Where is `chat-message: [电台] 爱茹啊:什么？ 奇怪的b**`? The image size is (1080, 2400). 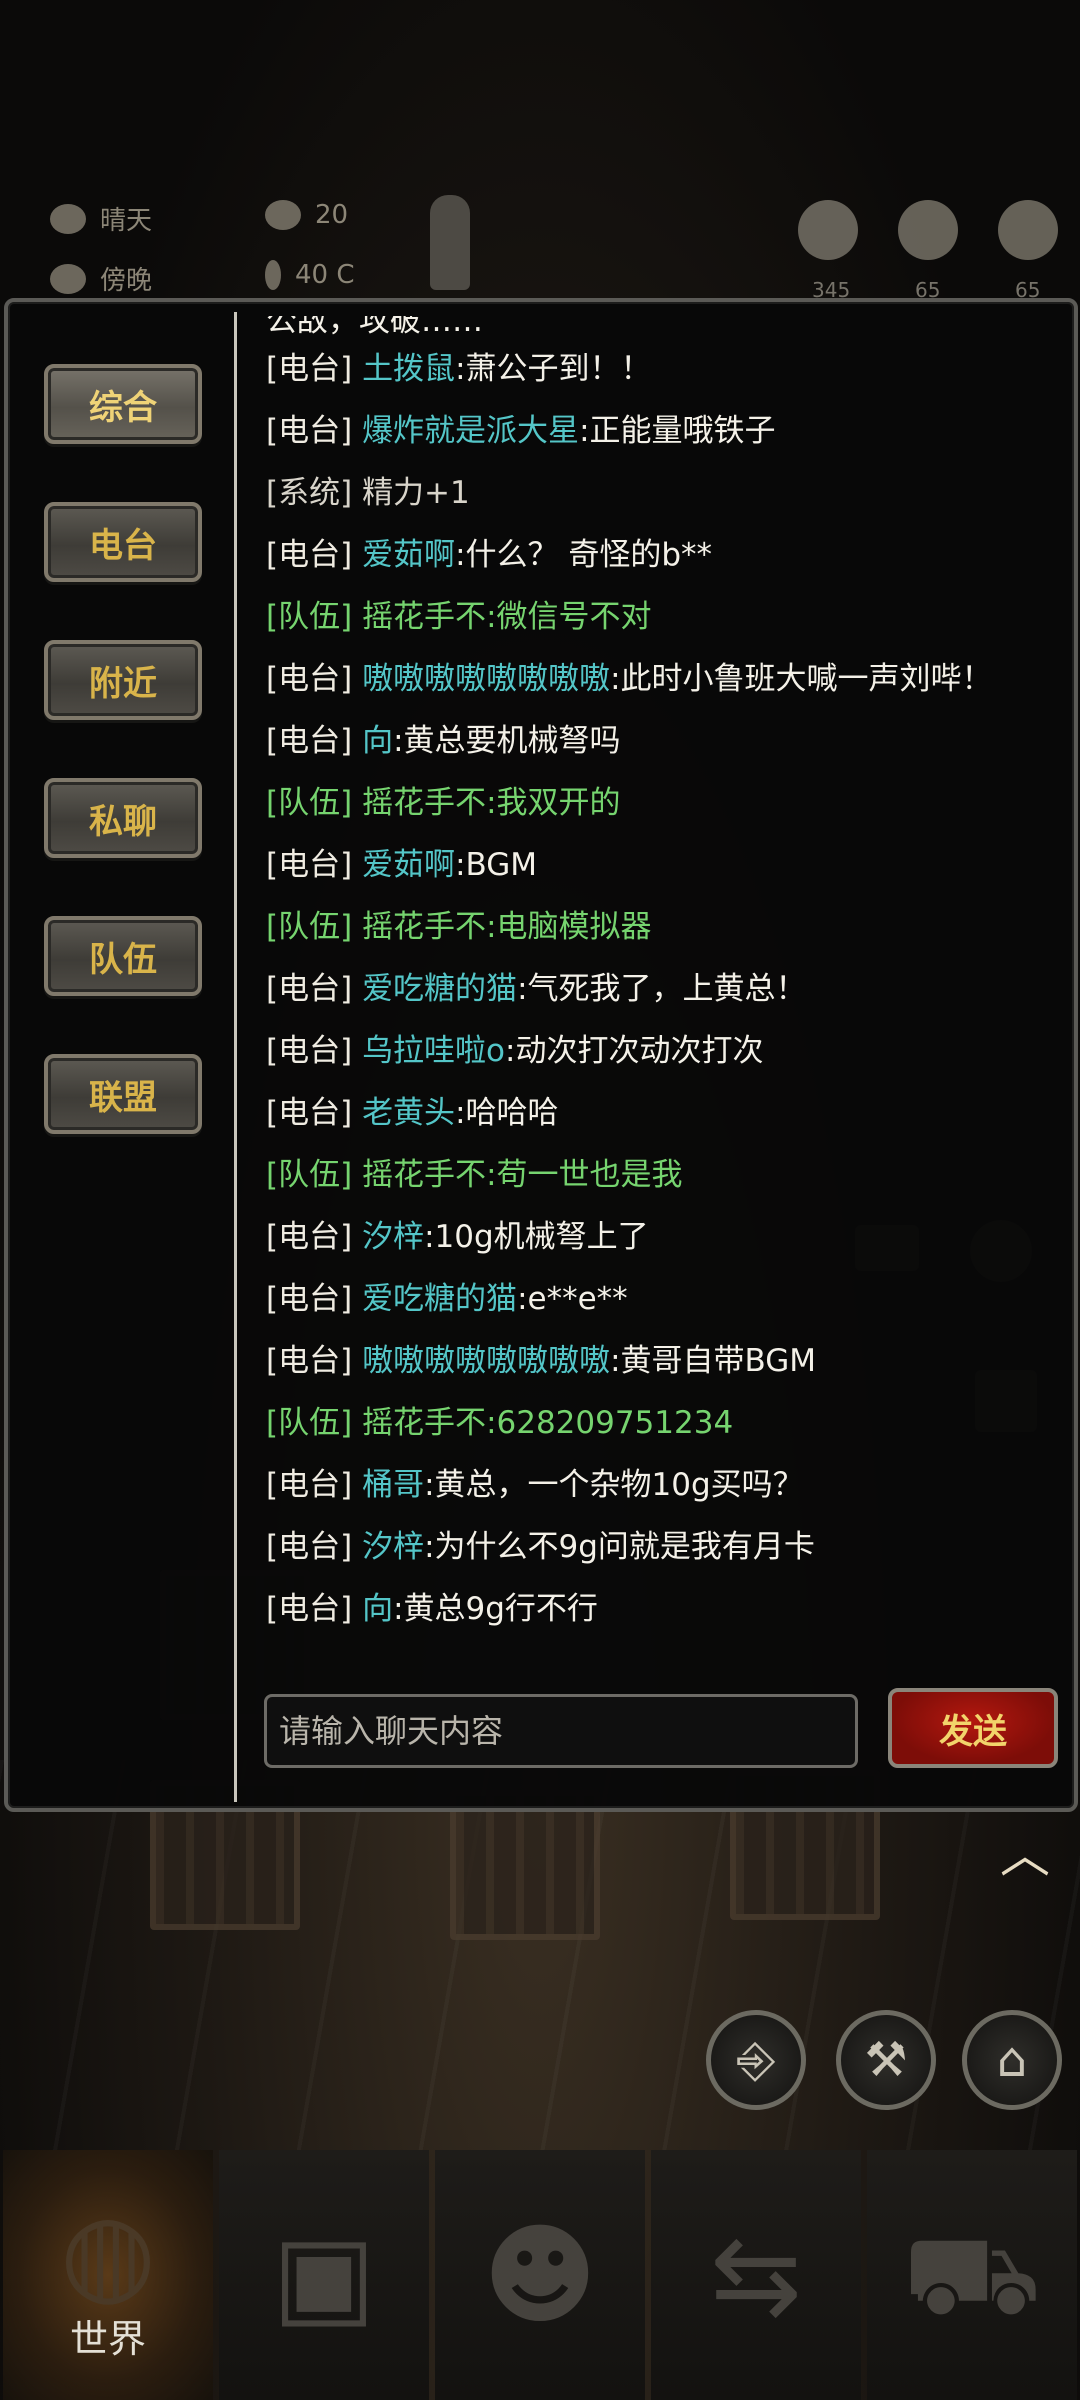
chat-message: [电台] 爱茹啊:什么？ 奇怪的b** is located at coordinates (666, 555).